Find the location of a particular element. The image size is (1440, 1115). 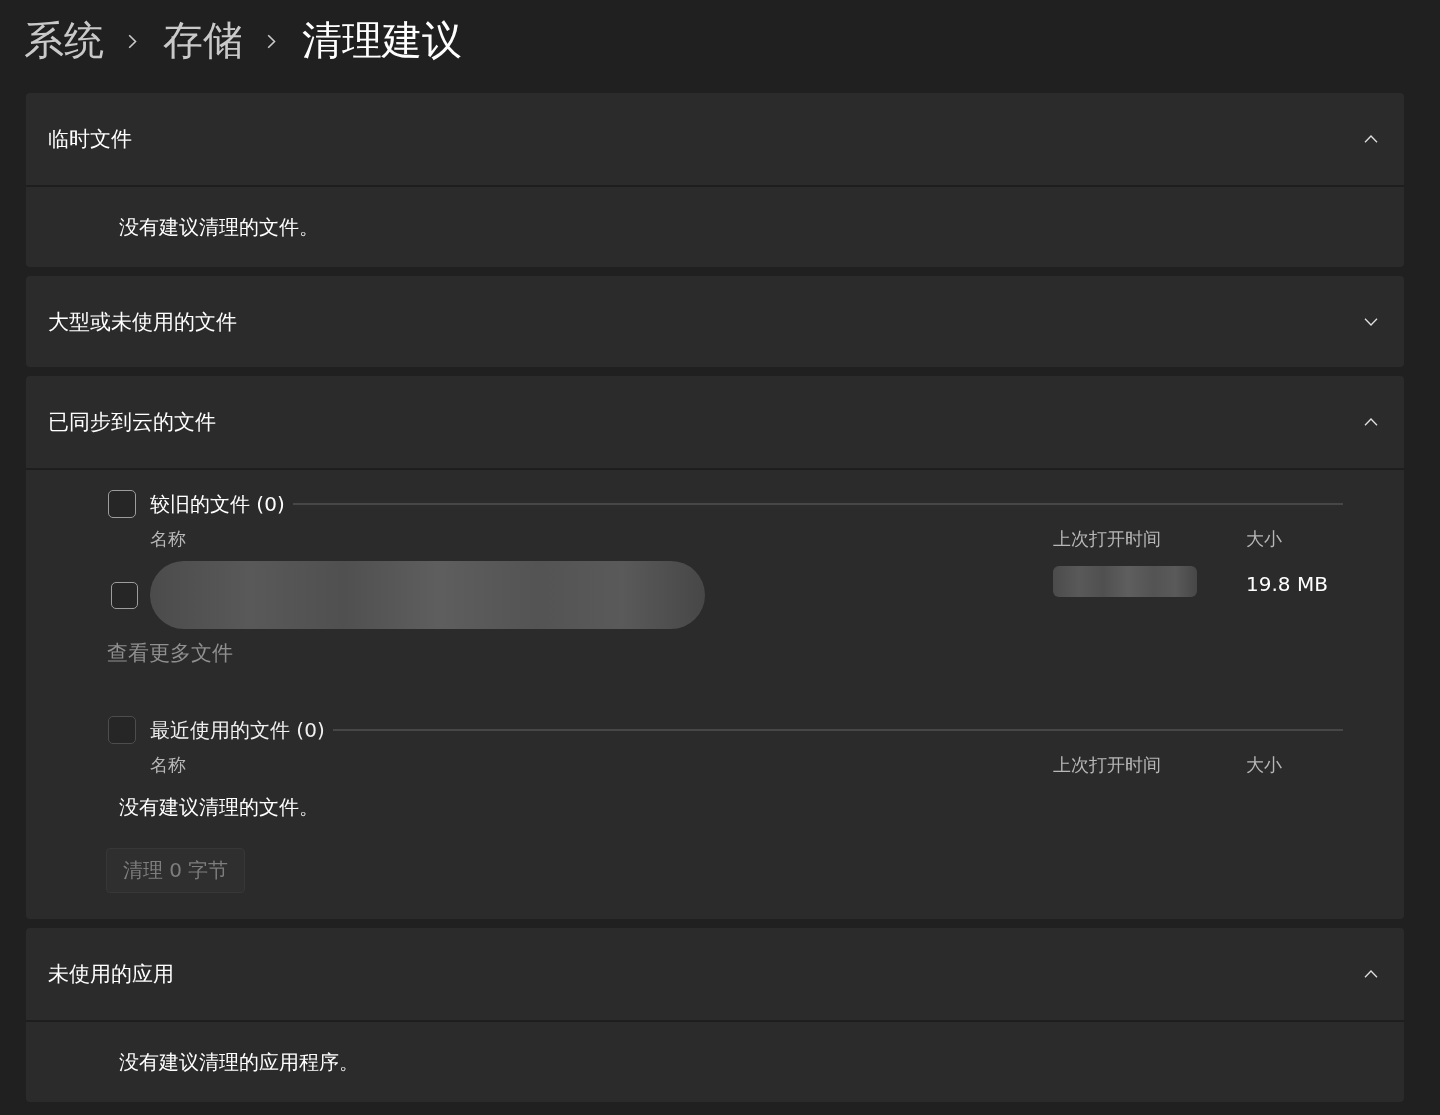

breadcrumb-item: 清理建议 is located at coordinates (382, 39).